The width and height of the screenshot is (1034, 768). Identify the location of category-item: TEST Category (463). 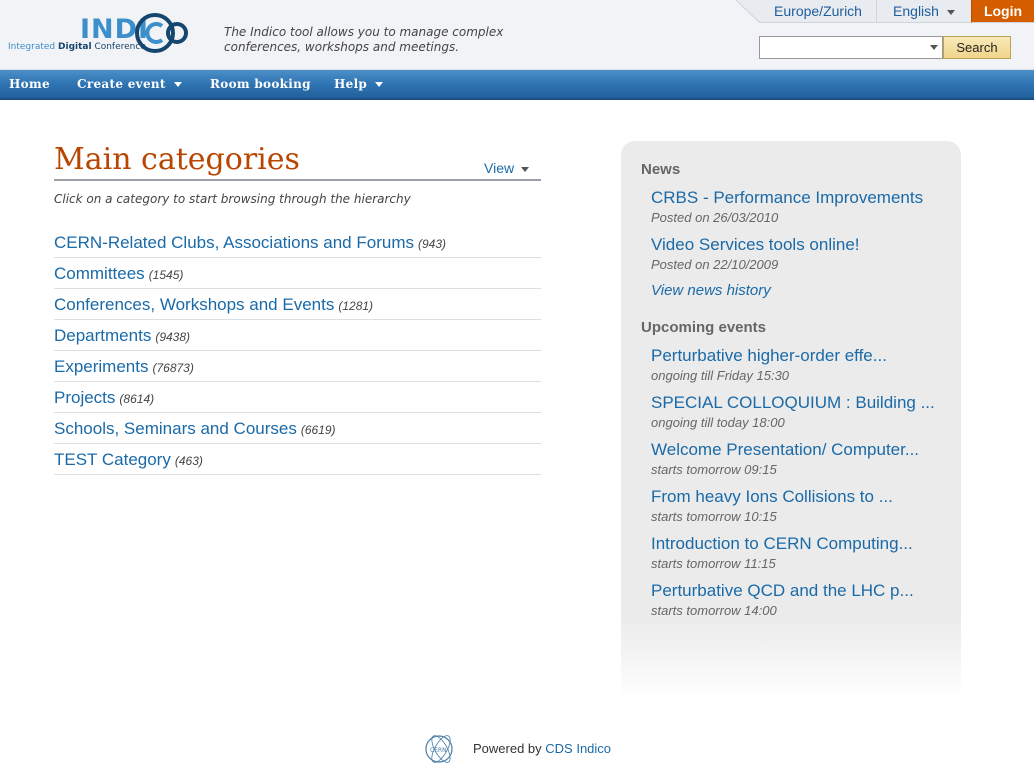
(297, 459).